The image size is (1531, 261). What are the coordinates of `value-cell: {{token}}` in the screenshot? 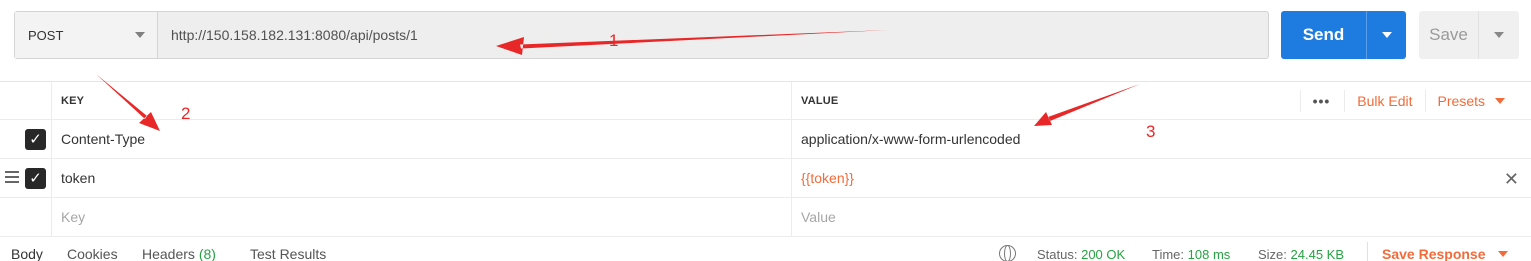 It's located at (1161, 178).